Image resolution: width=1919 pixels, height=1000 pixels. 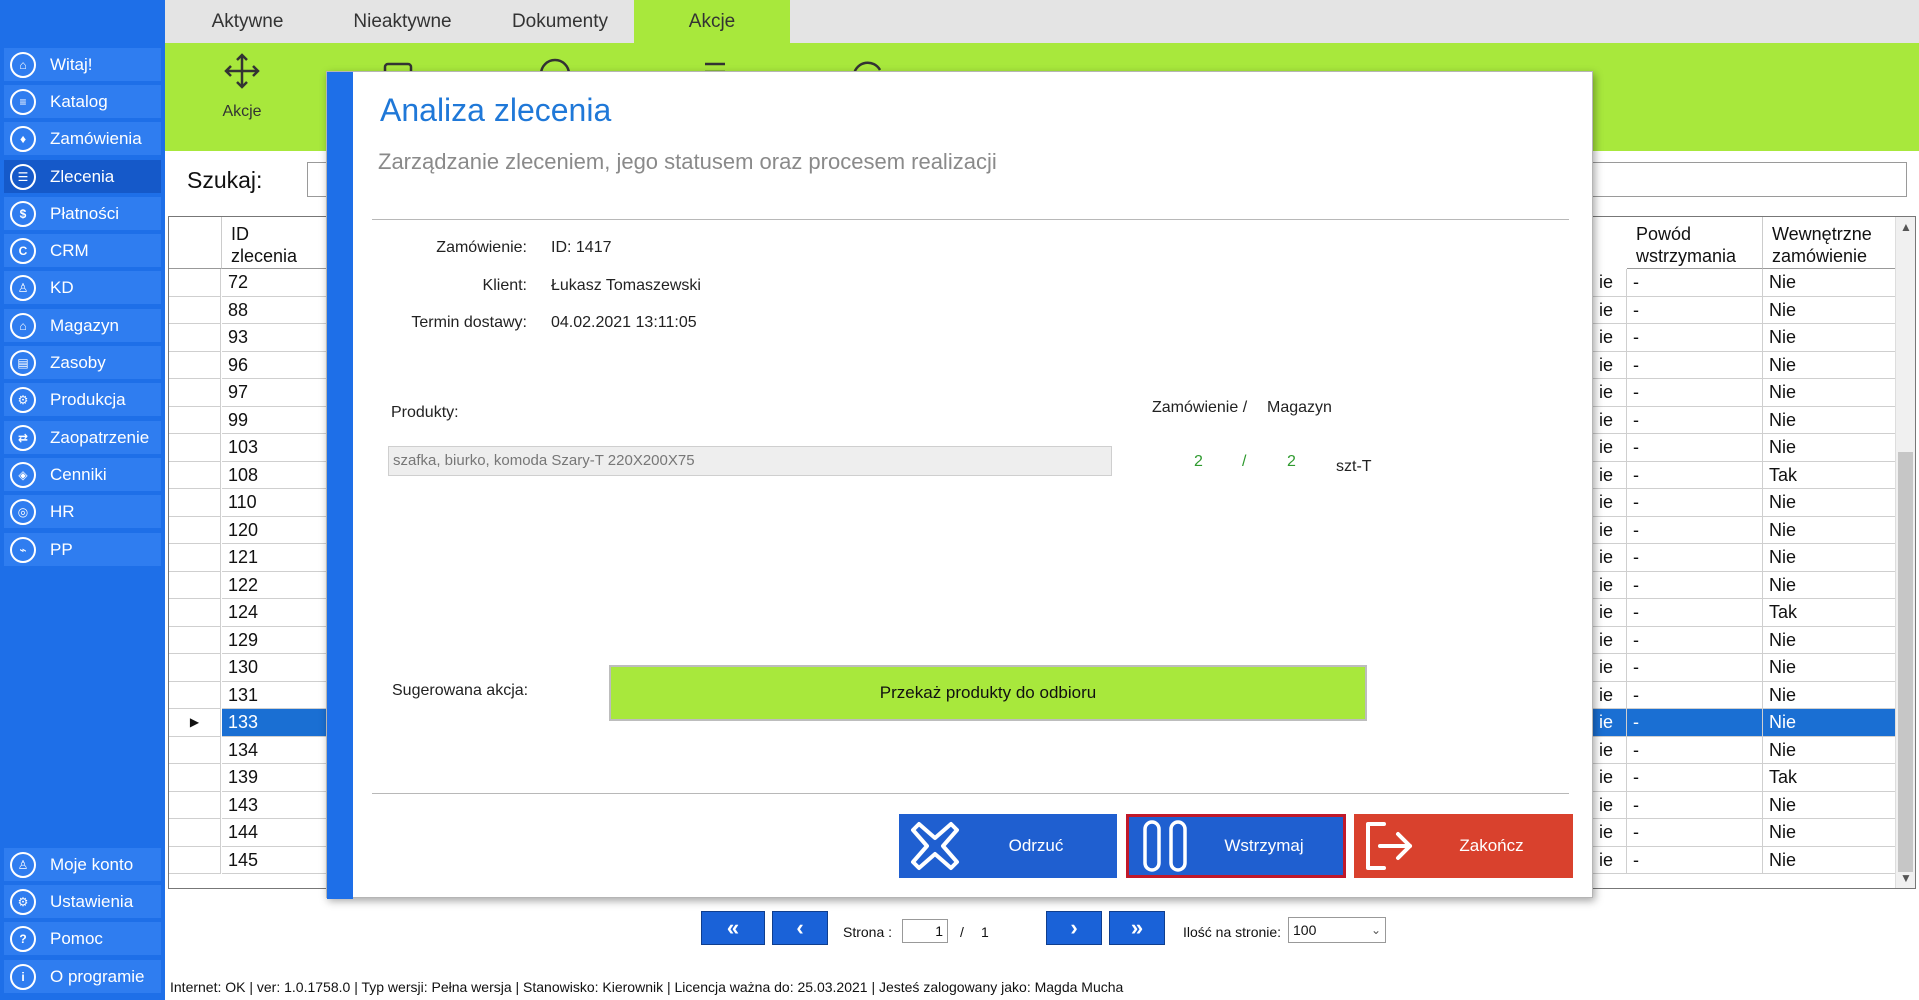 What do you see at coordinates (82, 325) in the screenshot?
I see `sidebar-item-7: ⌂ Magazyn` at bounding box center [82, 325].